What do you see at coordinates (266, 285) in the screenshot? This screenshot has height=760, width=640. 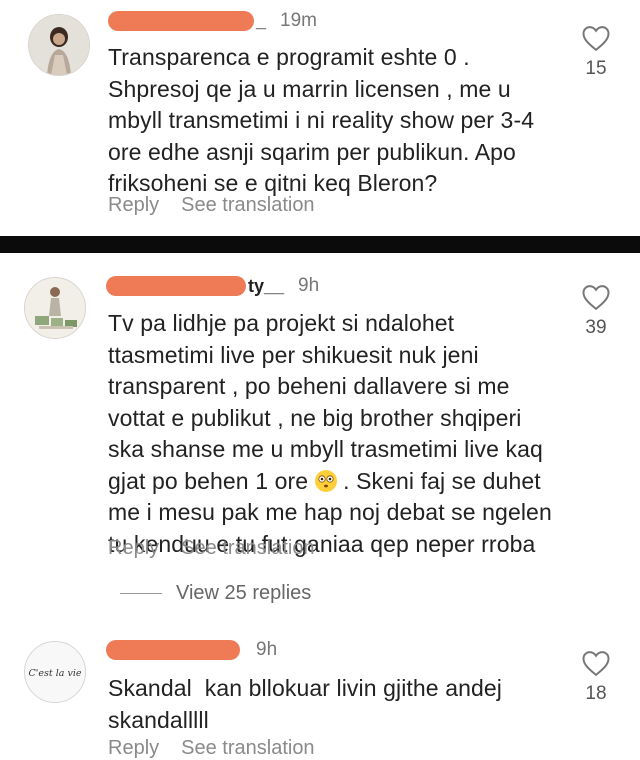 I see `username-tail: ty__` at bounding box center [266, 285].